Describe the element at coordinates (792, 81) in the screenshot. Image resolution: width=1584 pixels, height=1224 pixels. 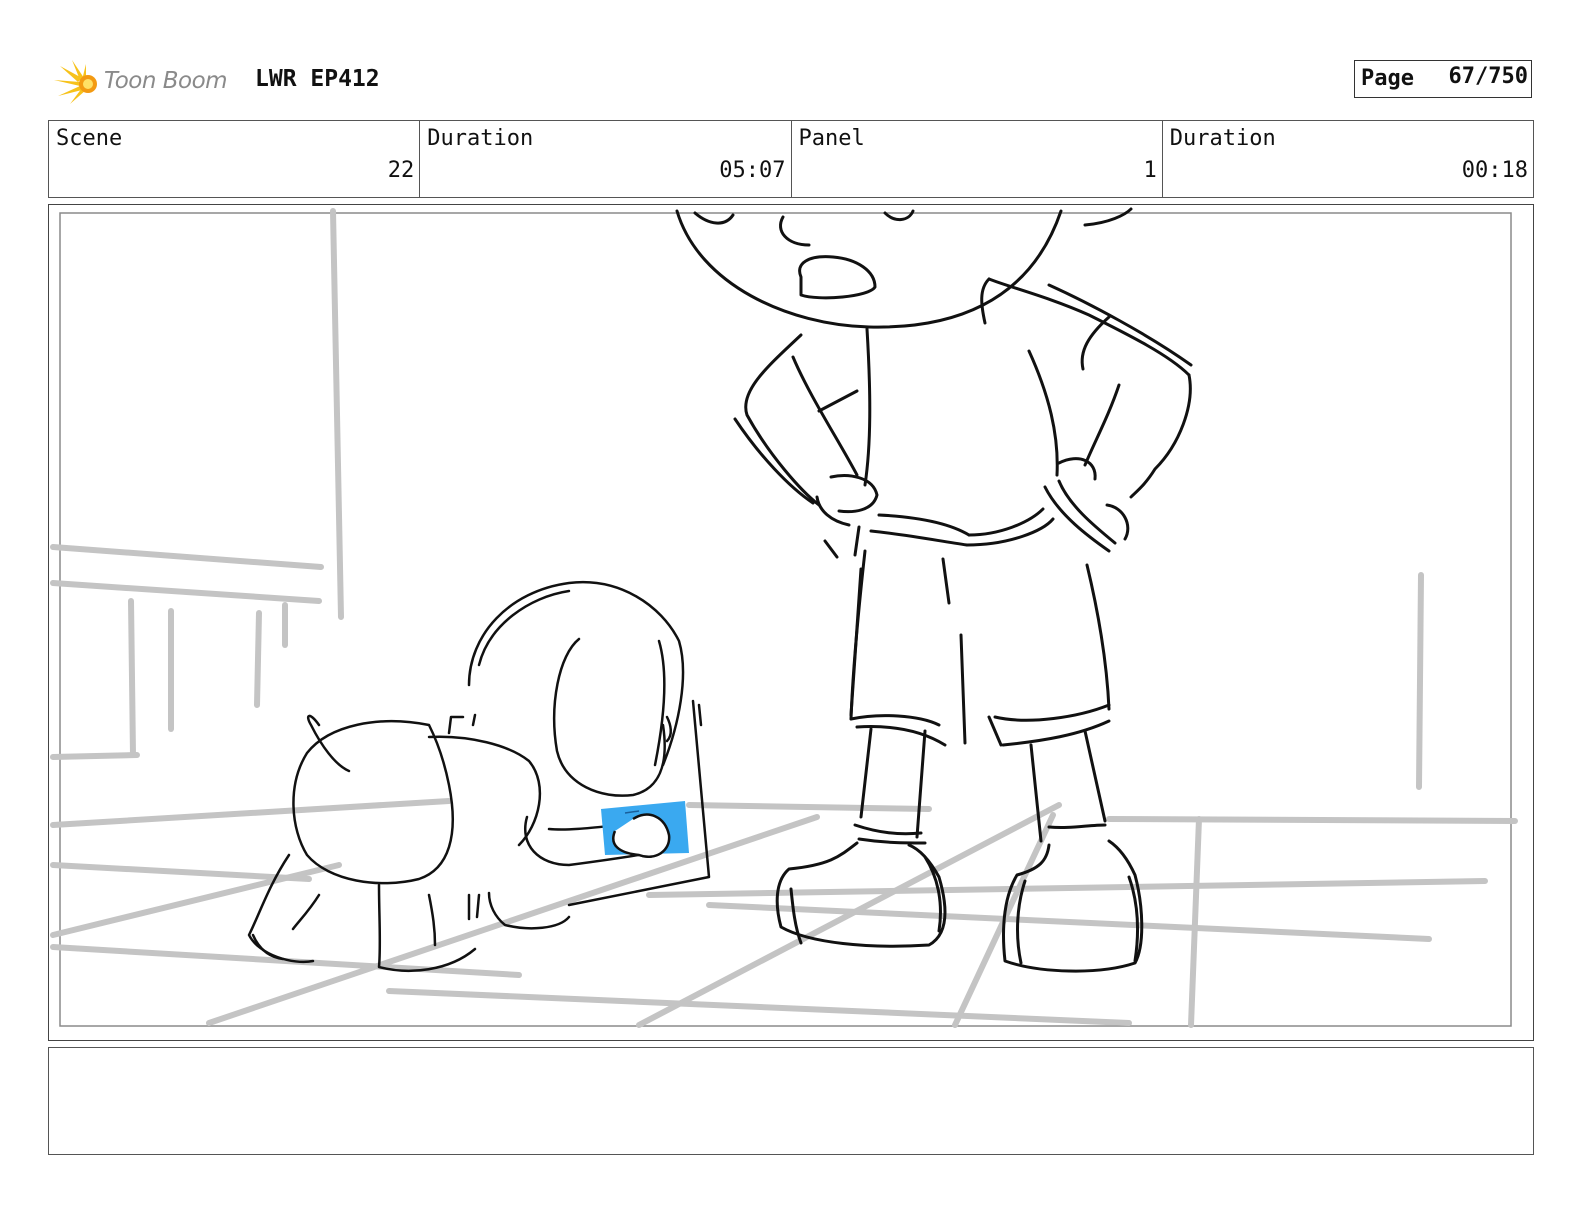
I see `header: Toon Boom LWR EP412 Page 67/750` at that location.